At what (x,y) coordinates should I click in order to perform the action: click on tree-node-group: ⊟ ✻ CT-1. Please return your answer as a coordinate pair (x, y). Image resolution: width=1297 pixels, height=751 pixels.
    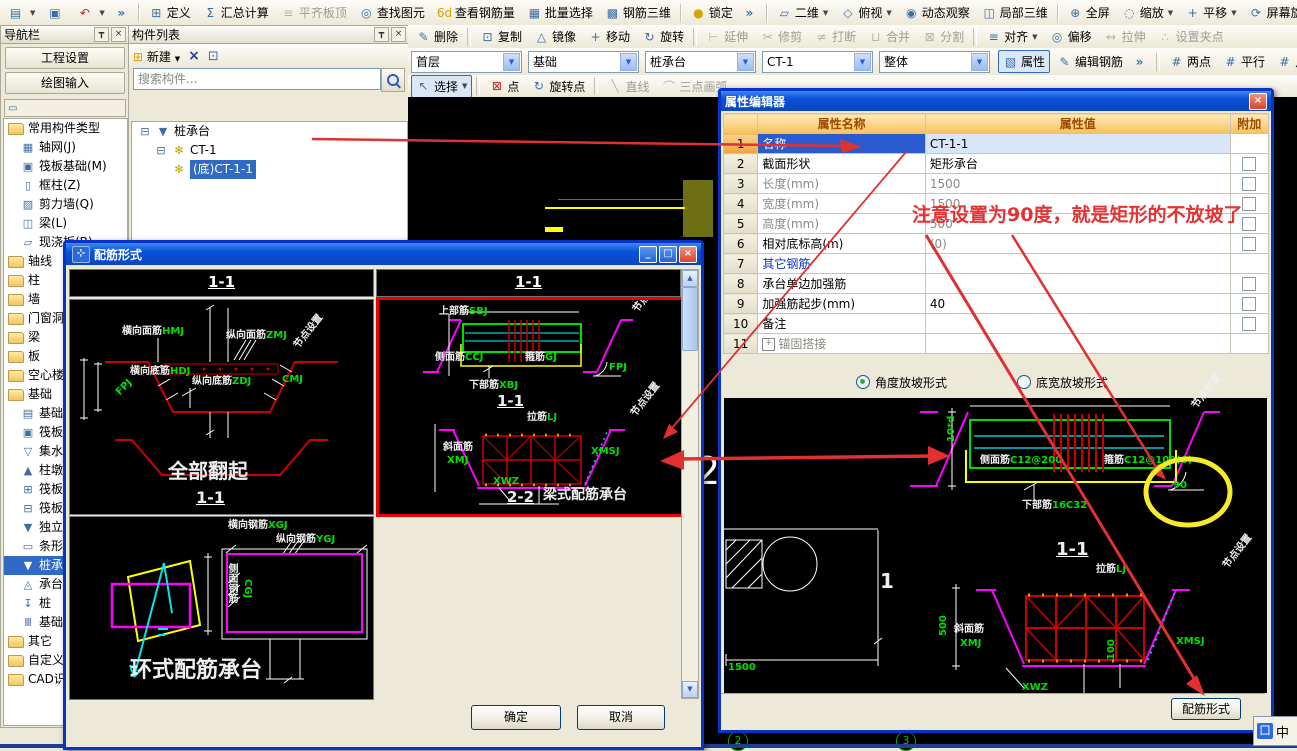
    Looking at the image, I should click on (269, 150).